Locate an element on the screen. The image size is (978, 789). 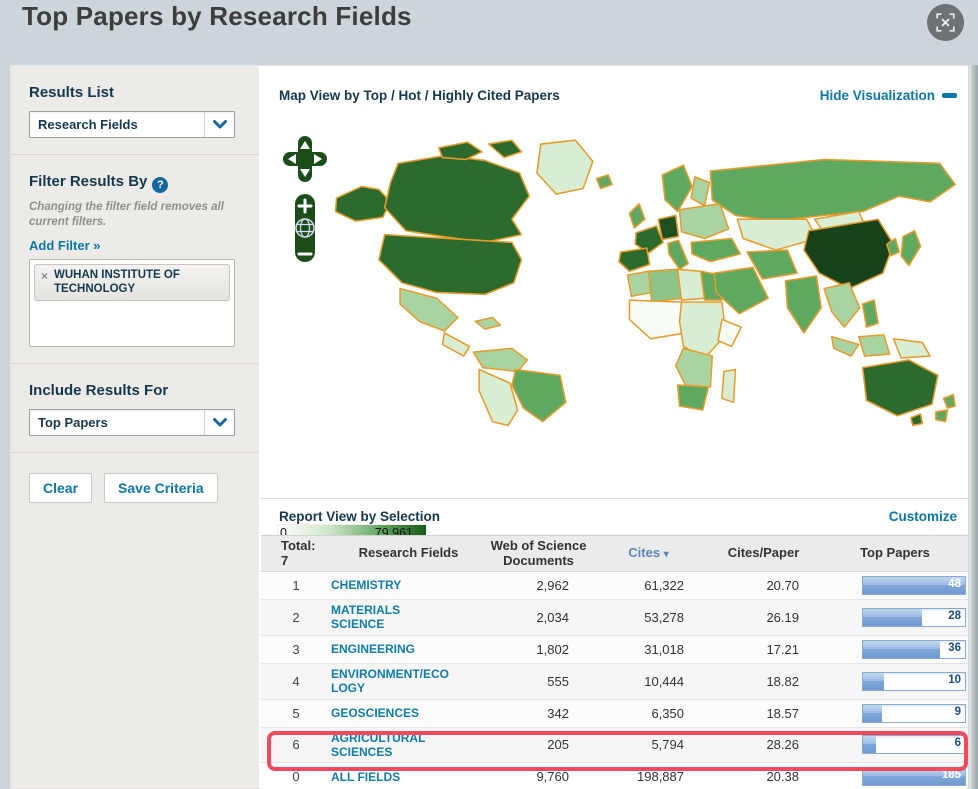
country-southern-africa is located at coordinates (694, 367).